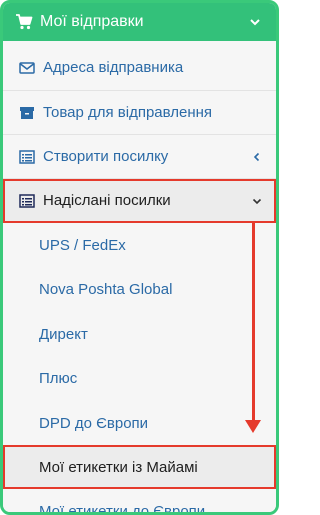 Image resolution: width=320 pixels, height=515 pixels. Describe the element at coordinates (139, 245) in the screenshot. I see `submenu-item-ups-fedex: UPS / FedEx` at that location.